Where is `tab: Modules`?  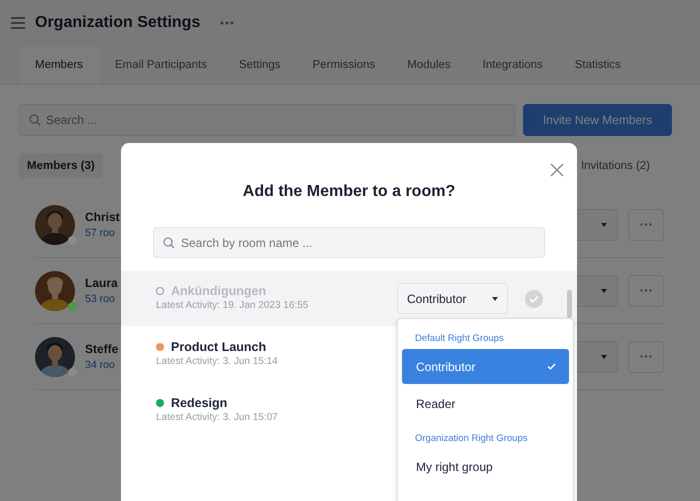
tab: Modules is located at coordinates (429, 65).